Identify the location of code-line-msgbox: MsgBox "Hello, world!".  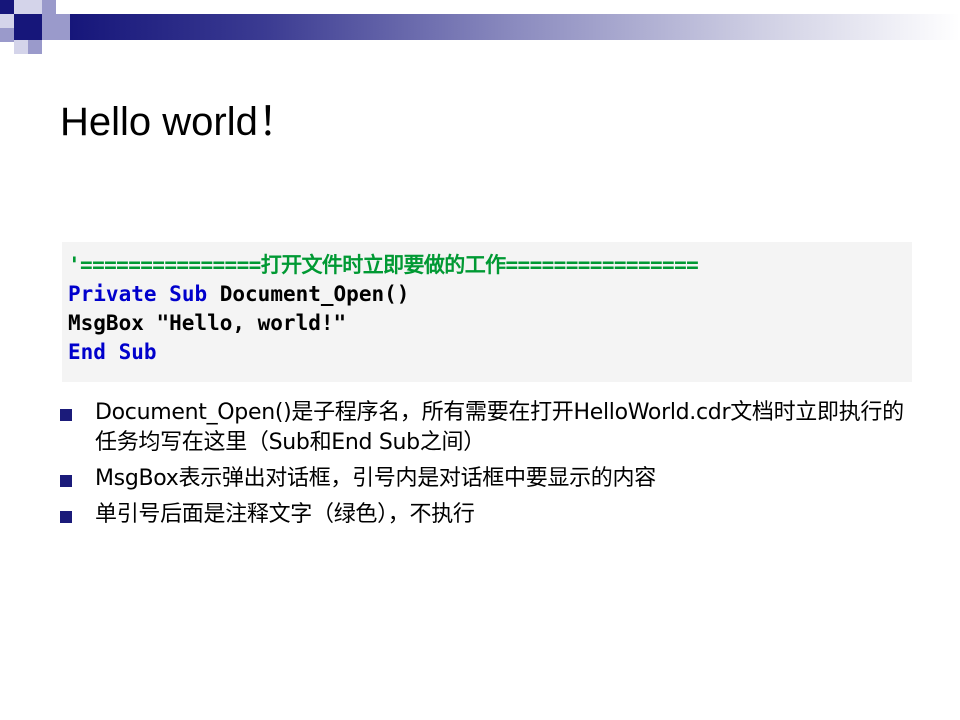
(207, 323).